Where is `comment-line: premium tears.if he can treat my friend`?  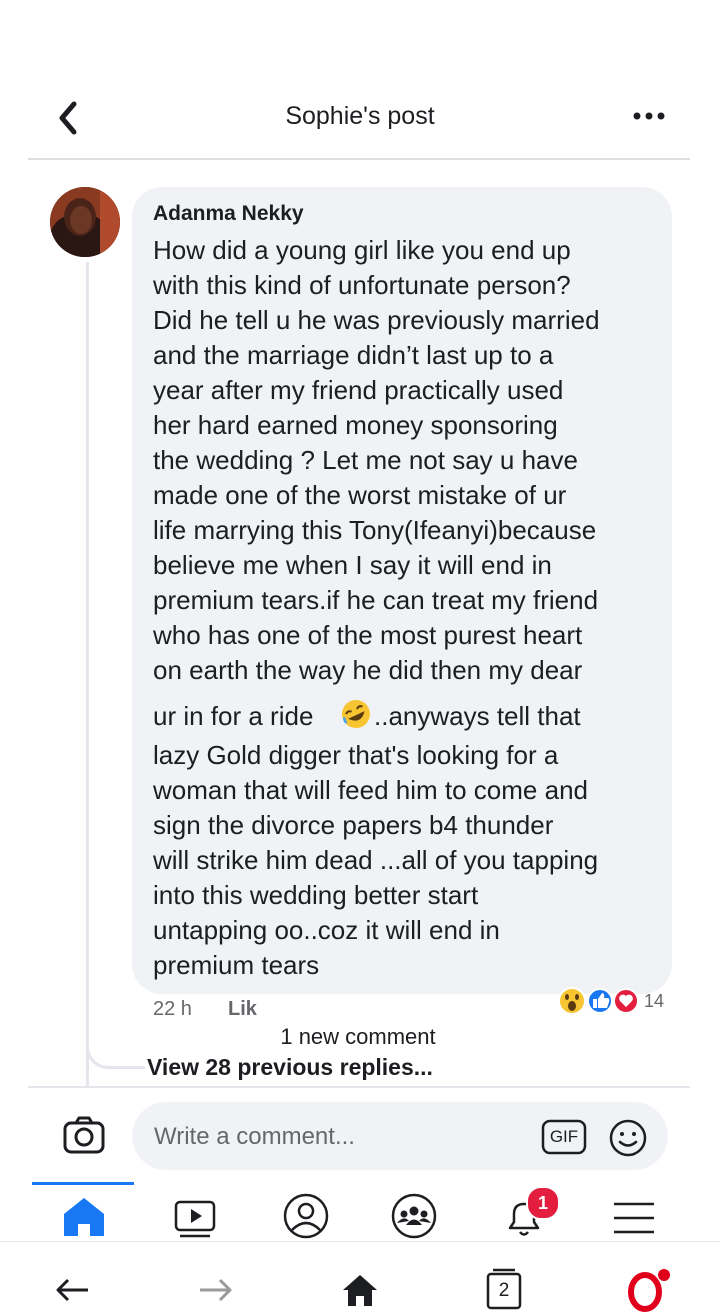 comment-line: premium tears.if he can treat my friend is located at coordinates (376, 600).